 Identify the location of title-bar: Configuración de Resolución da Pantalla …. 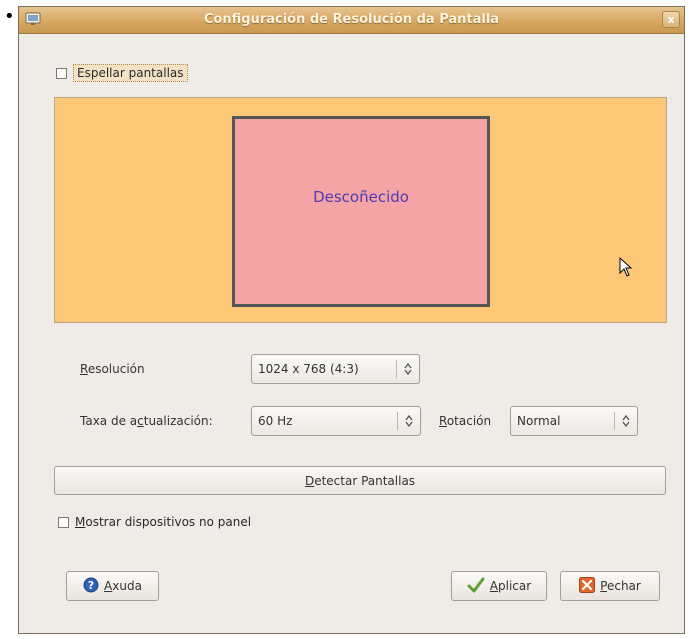
(351, 20).